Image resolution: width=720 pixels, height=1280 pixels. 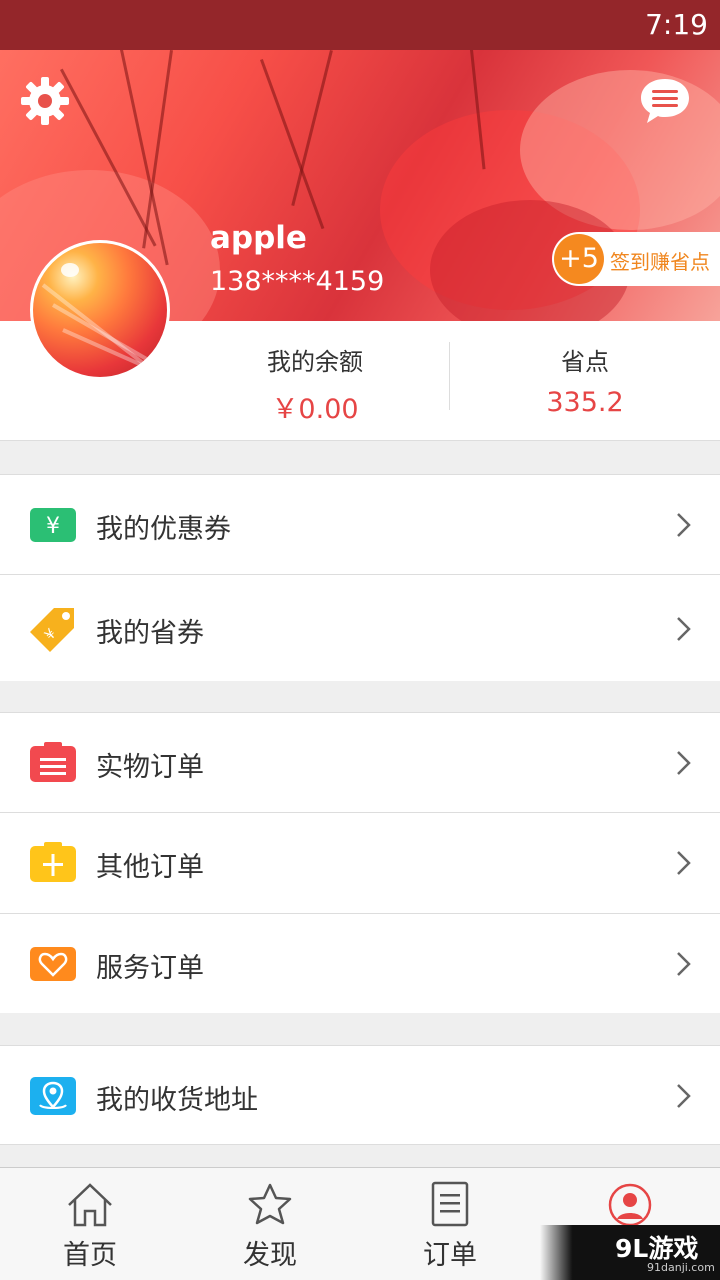 I want to click on menu-item-coupons: ¥ 我的优惠券, so click(x=360, y=524).